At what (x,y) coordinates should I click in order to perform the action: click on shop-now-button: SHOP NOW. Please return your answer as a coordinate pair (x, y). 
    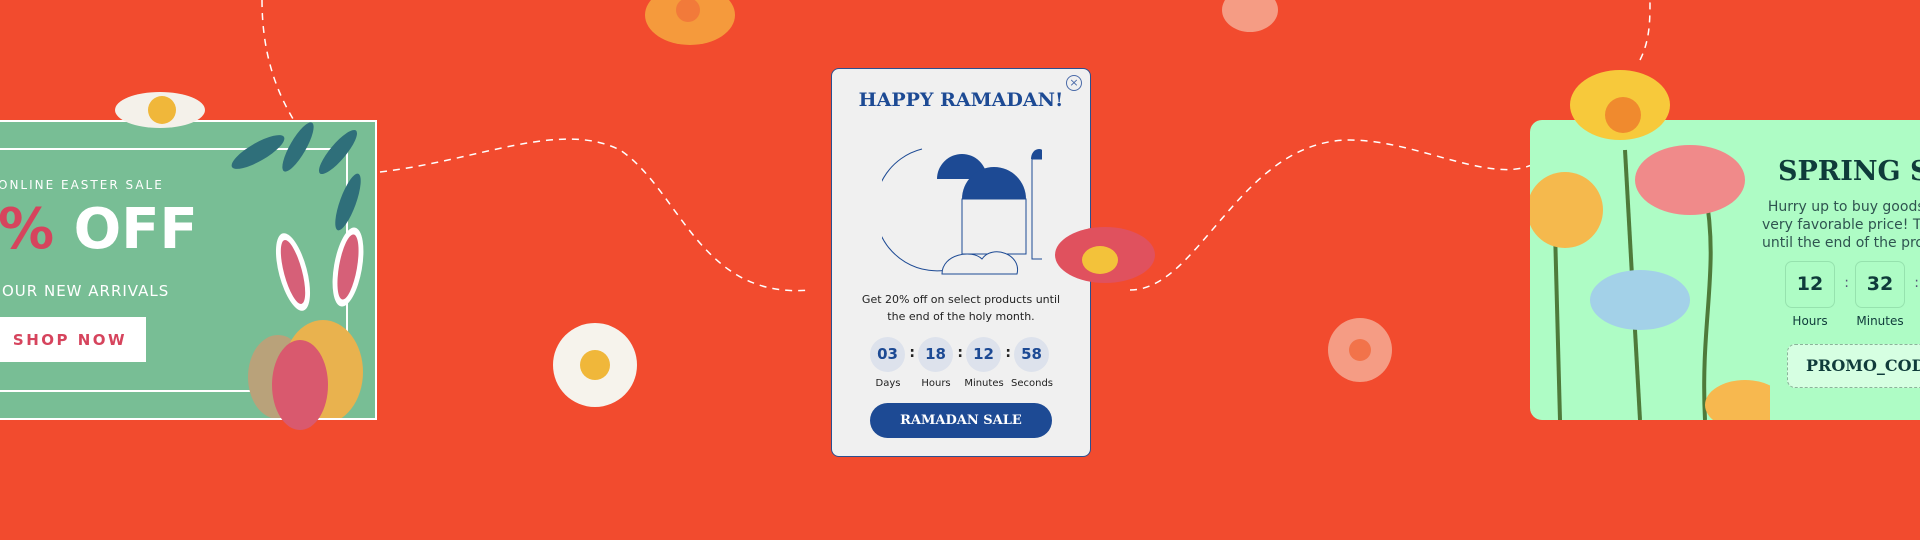
    Looking at the image, I should click on (73, 339).